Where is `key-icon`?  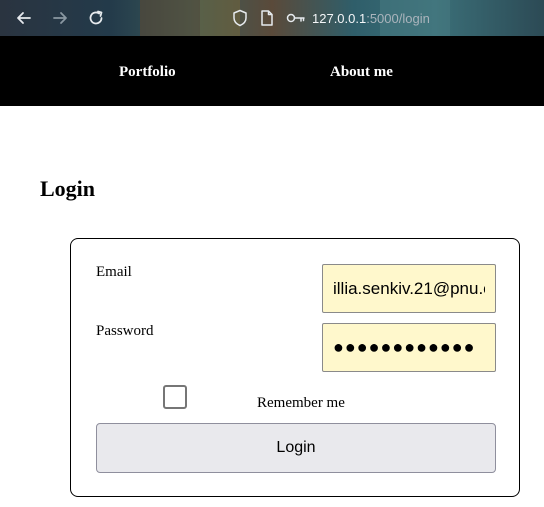 key-icon is located at coordinates (295, 18).